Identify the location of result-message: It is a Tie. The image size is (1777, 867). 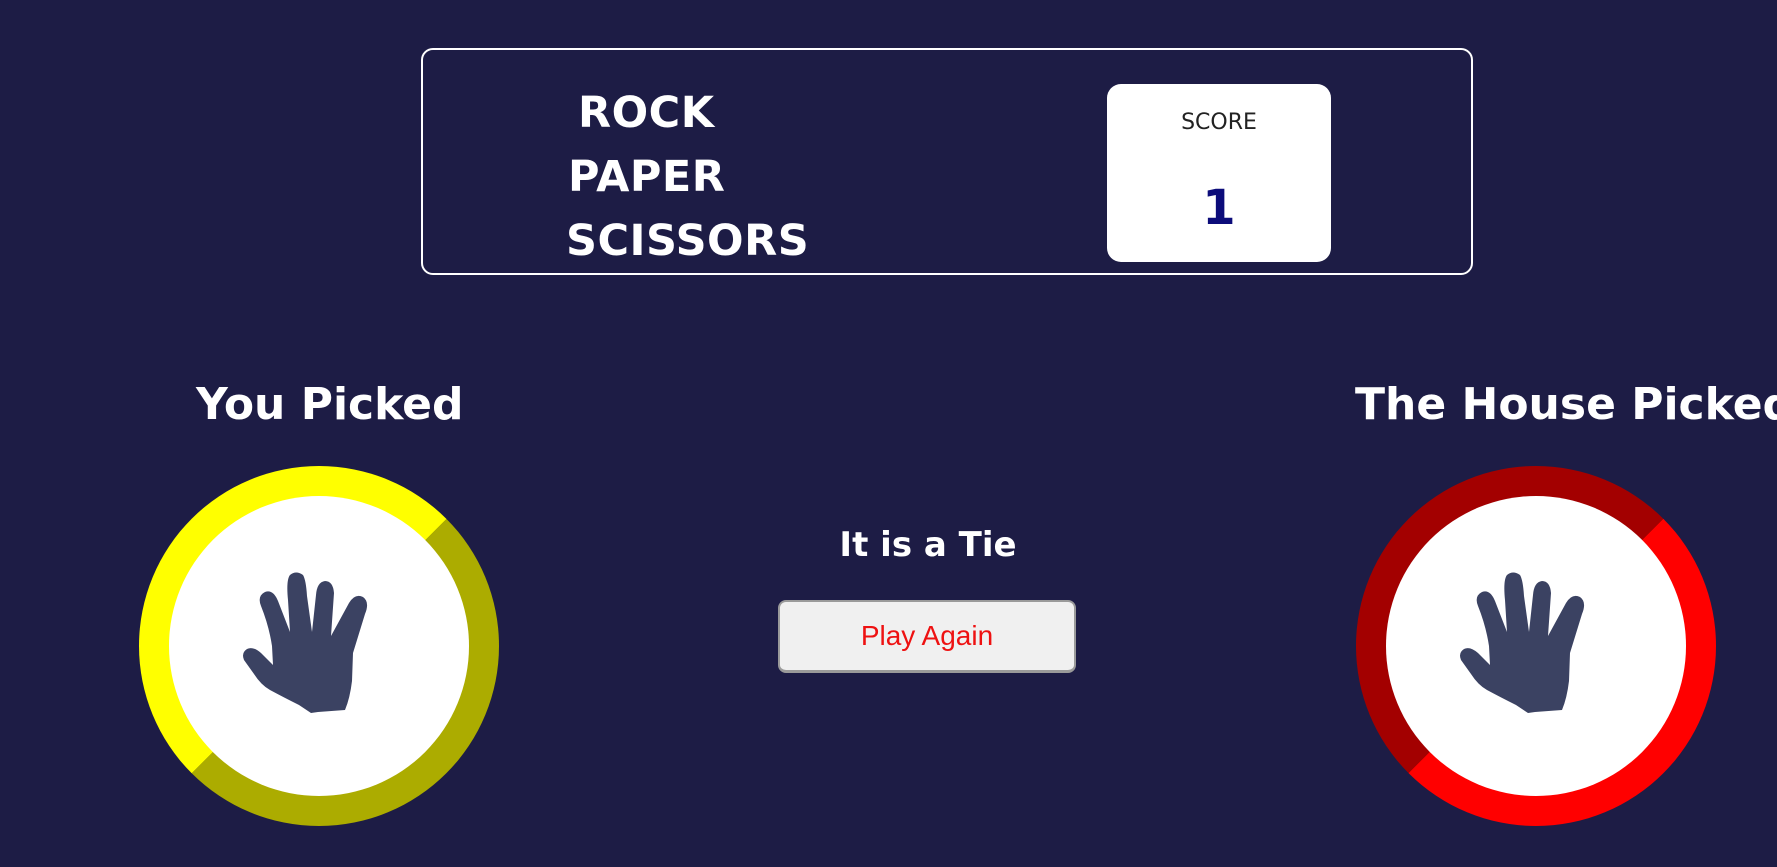
(928, 545).